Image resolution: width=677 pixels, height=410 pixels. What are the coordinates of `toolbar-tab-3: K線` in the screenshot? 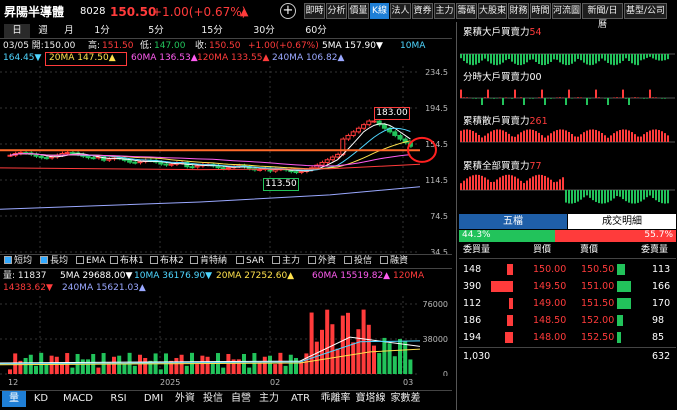 It's located at (379, 11).